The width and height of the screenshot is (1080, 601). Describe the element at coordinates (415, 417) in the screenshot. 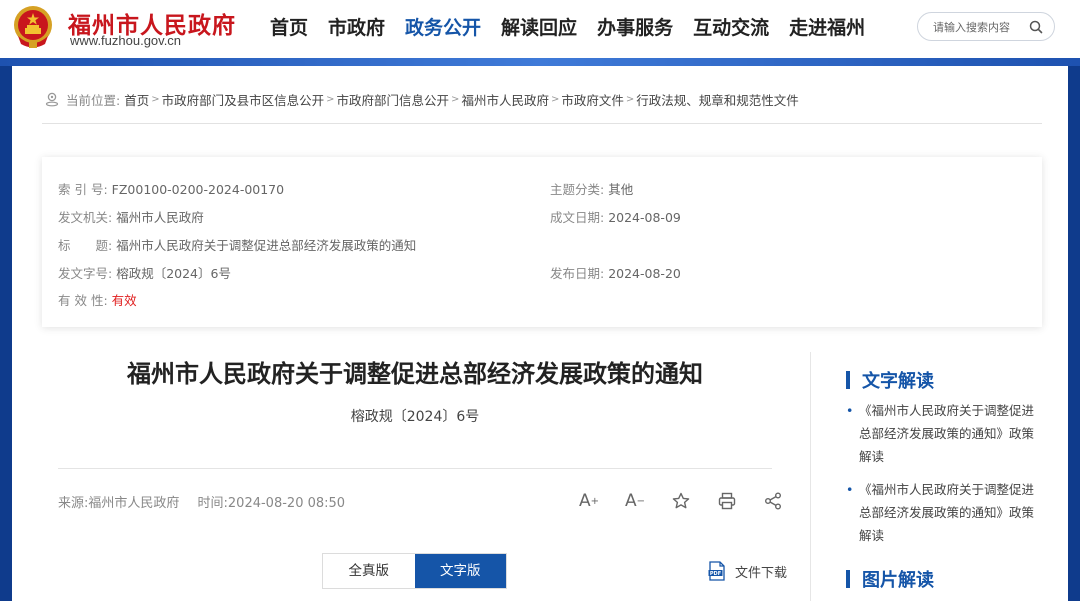

I see `article-doc-number: 榕政规〔2024〕6号` at that location.